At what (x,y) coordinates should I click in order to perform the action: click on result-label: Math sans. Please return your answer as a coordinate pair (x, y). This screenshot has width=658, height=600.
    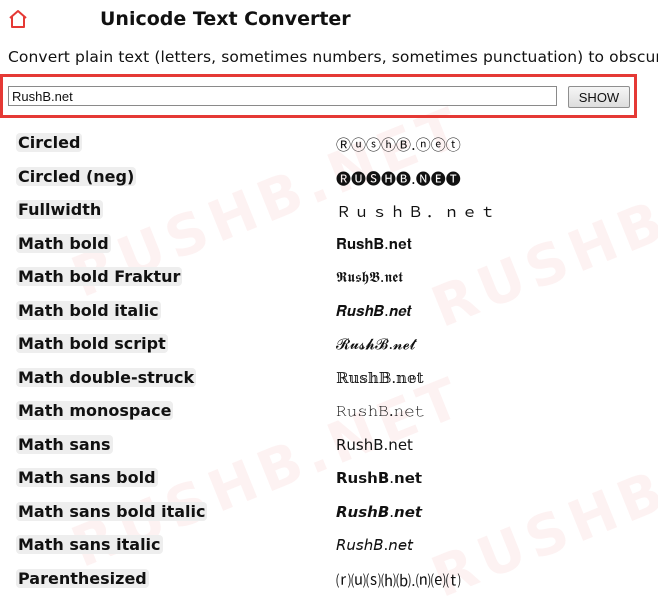
    Looking at the image, I should click on (64, 444).